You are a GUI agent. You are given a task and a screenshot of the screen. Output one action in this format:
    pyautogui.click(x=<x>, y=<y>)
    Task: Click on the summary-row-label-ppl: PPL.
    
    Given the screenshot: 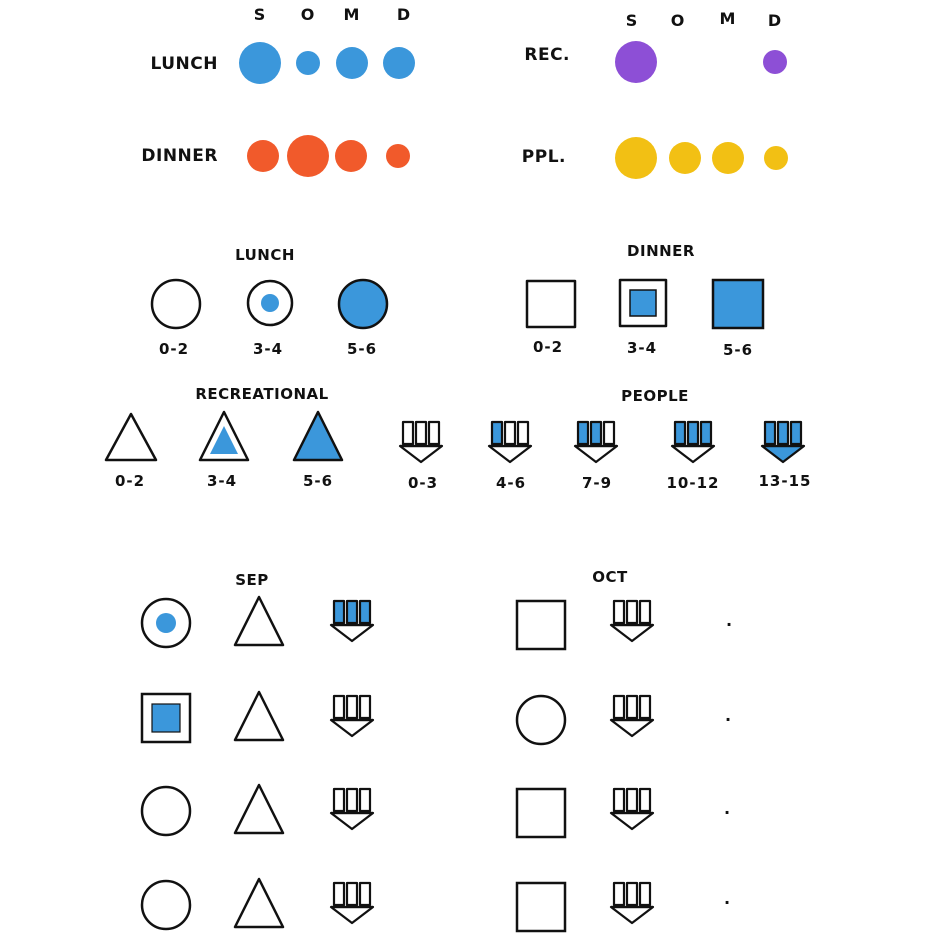 What is the action you would take?
    pyautogui.click(x=544, y=157)
    